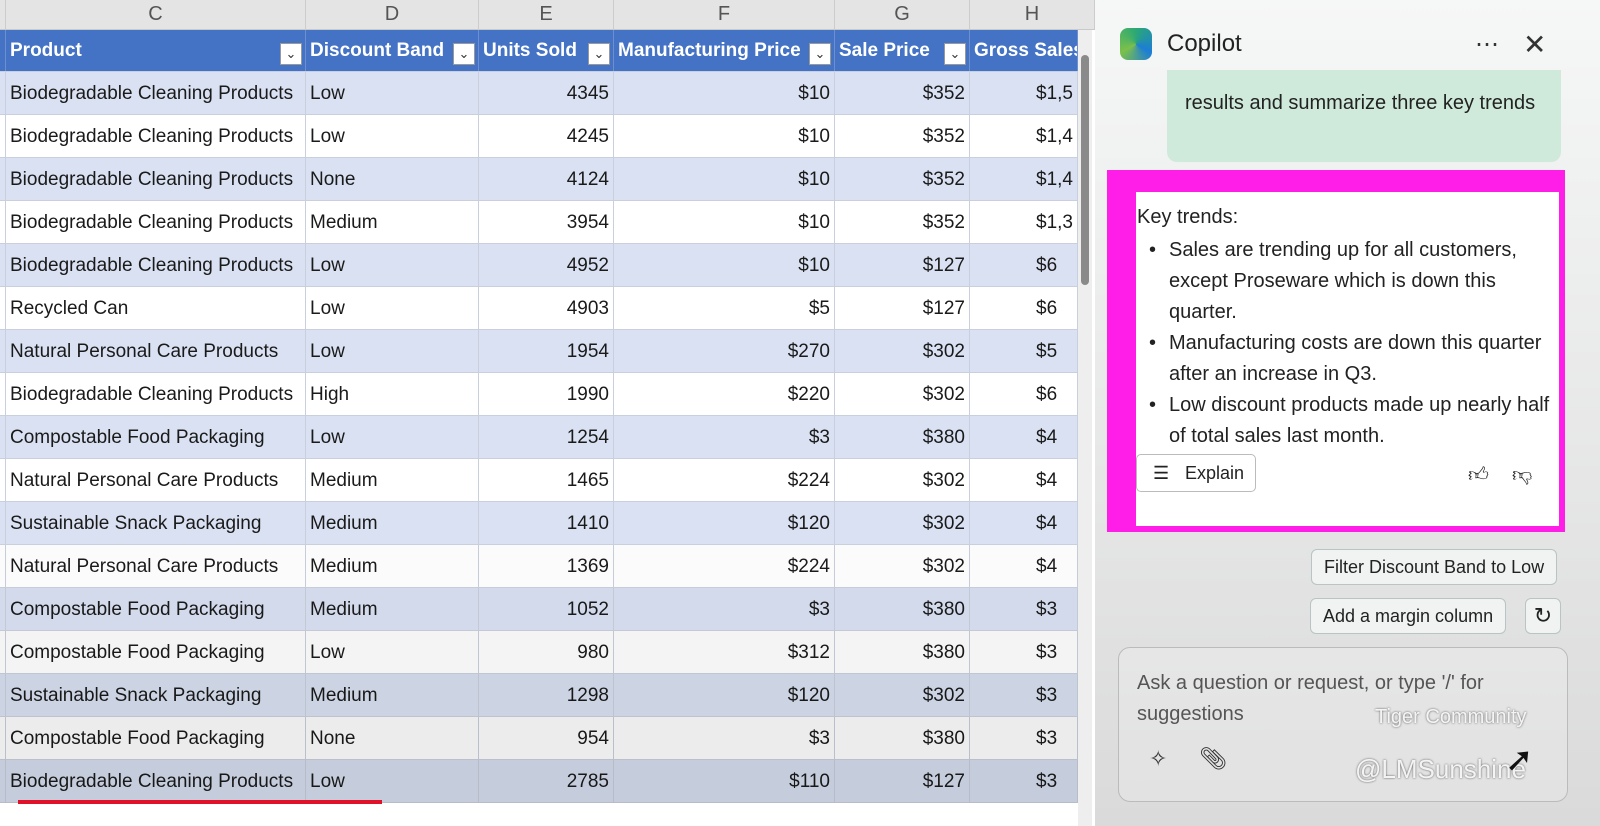 The image size is (1600, 826). What do you see at coordinates (546, 695) in the screenshot?
I see `cell-units-sold: 1298` at bounding box center [546, 695].